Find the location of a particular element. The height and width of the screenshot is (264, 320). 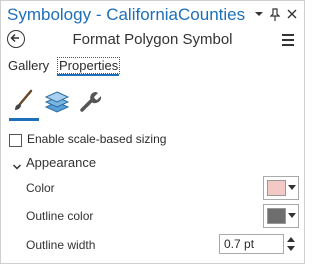

outline-width-spinner is located at coordinates (291, 244).